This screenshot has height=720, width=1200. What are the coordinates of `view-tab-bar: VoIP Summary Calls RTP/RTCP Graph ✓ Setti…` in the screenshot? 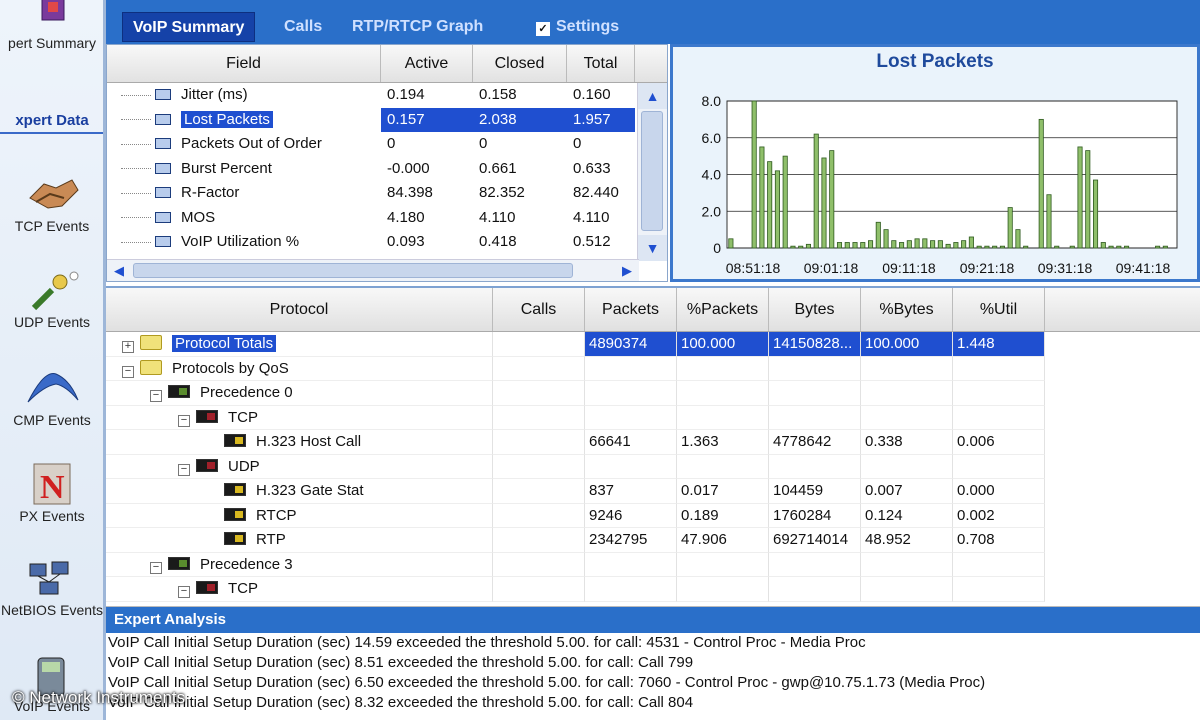 It's located at (653, 22).